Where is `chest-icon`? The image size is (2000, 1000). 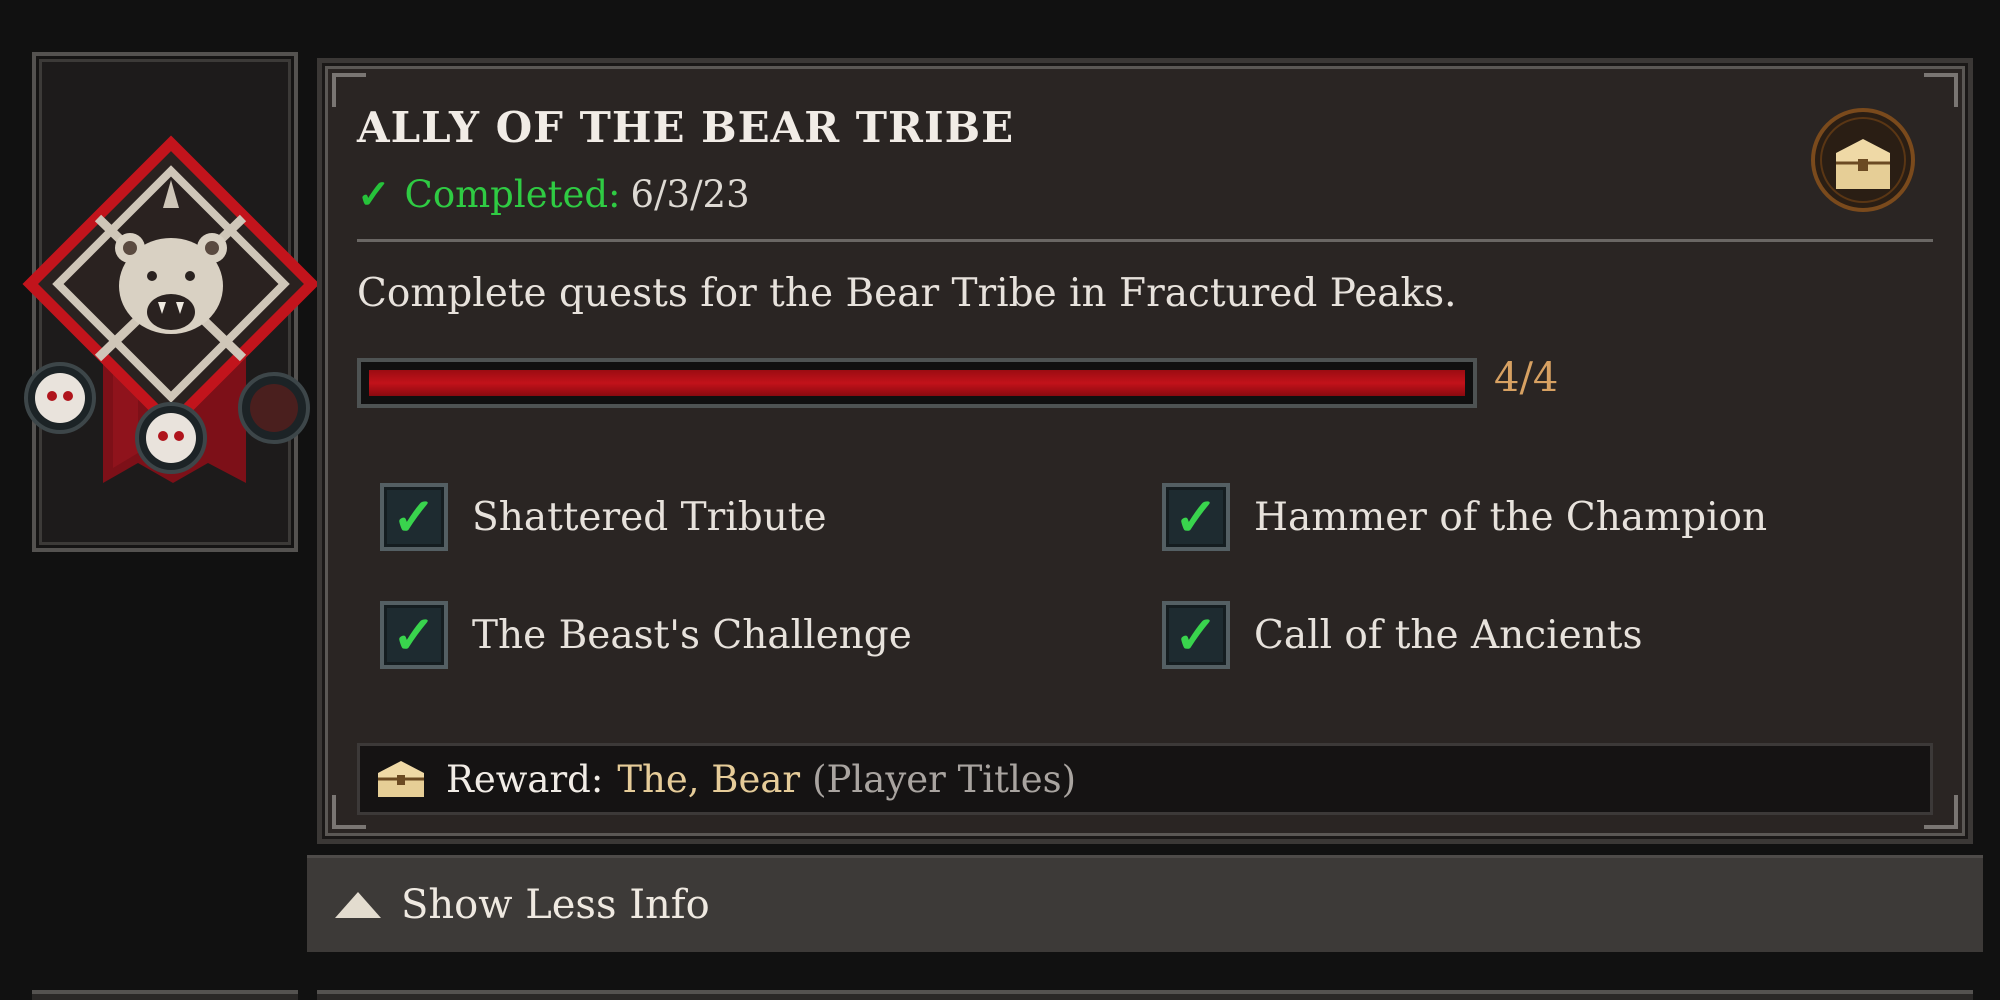
chest-icon is located at coordinates (1863, 160).